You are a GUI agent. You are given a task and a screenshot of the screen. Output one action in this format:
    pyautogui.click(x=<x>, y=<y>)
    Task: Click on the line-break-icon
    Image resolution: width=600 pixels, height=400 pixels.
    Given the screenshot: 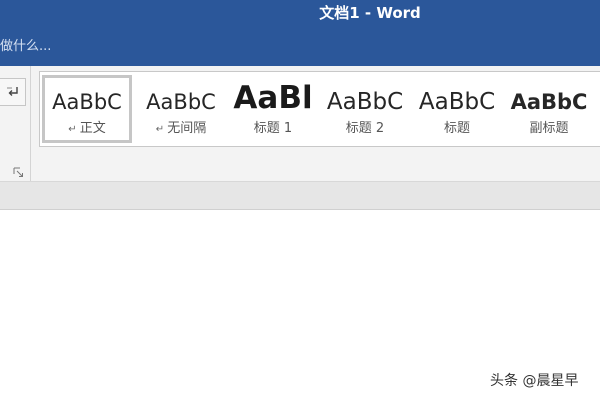 What is the action you would take?
    pyautogui.click(x=12, y=91)
    